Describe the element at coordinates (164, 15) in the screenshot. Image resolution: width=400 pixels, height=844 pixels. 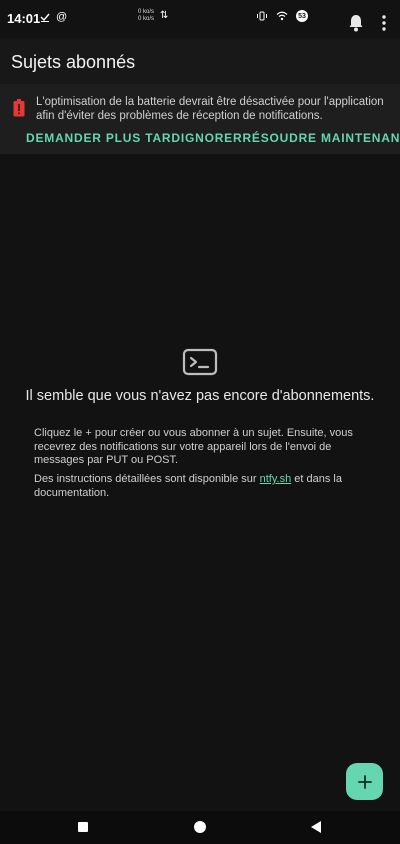
I see `data-arrows-icon: ⇅` at that location.